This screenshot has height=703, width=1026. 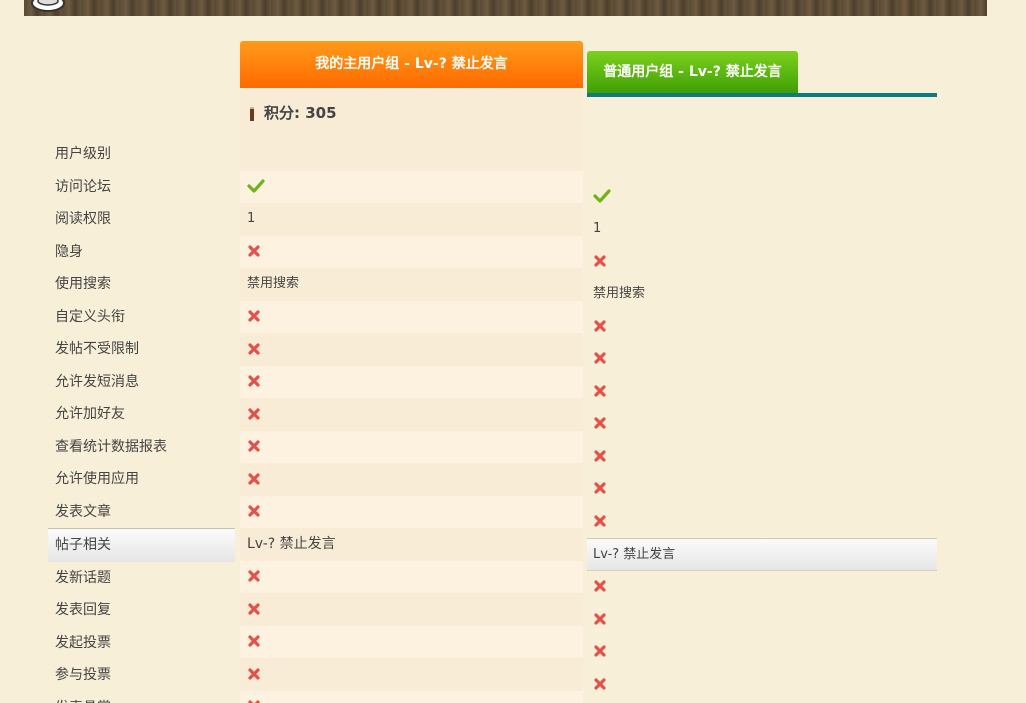 What do you see at coordinates (97, 381) in the screenshot?
I see `permission-label: 允许发短消息` at bounding box center [97, 381].